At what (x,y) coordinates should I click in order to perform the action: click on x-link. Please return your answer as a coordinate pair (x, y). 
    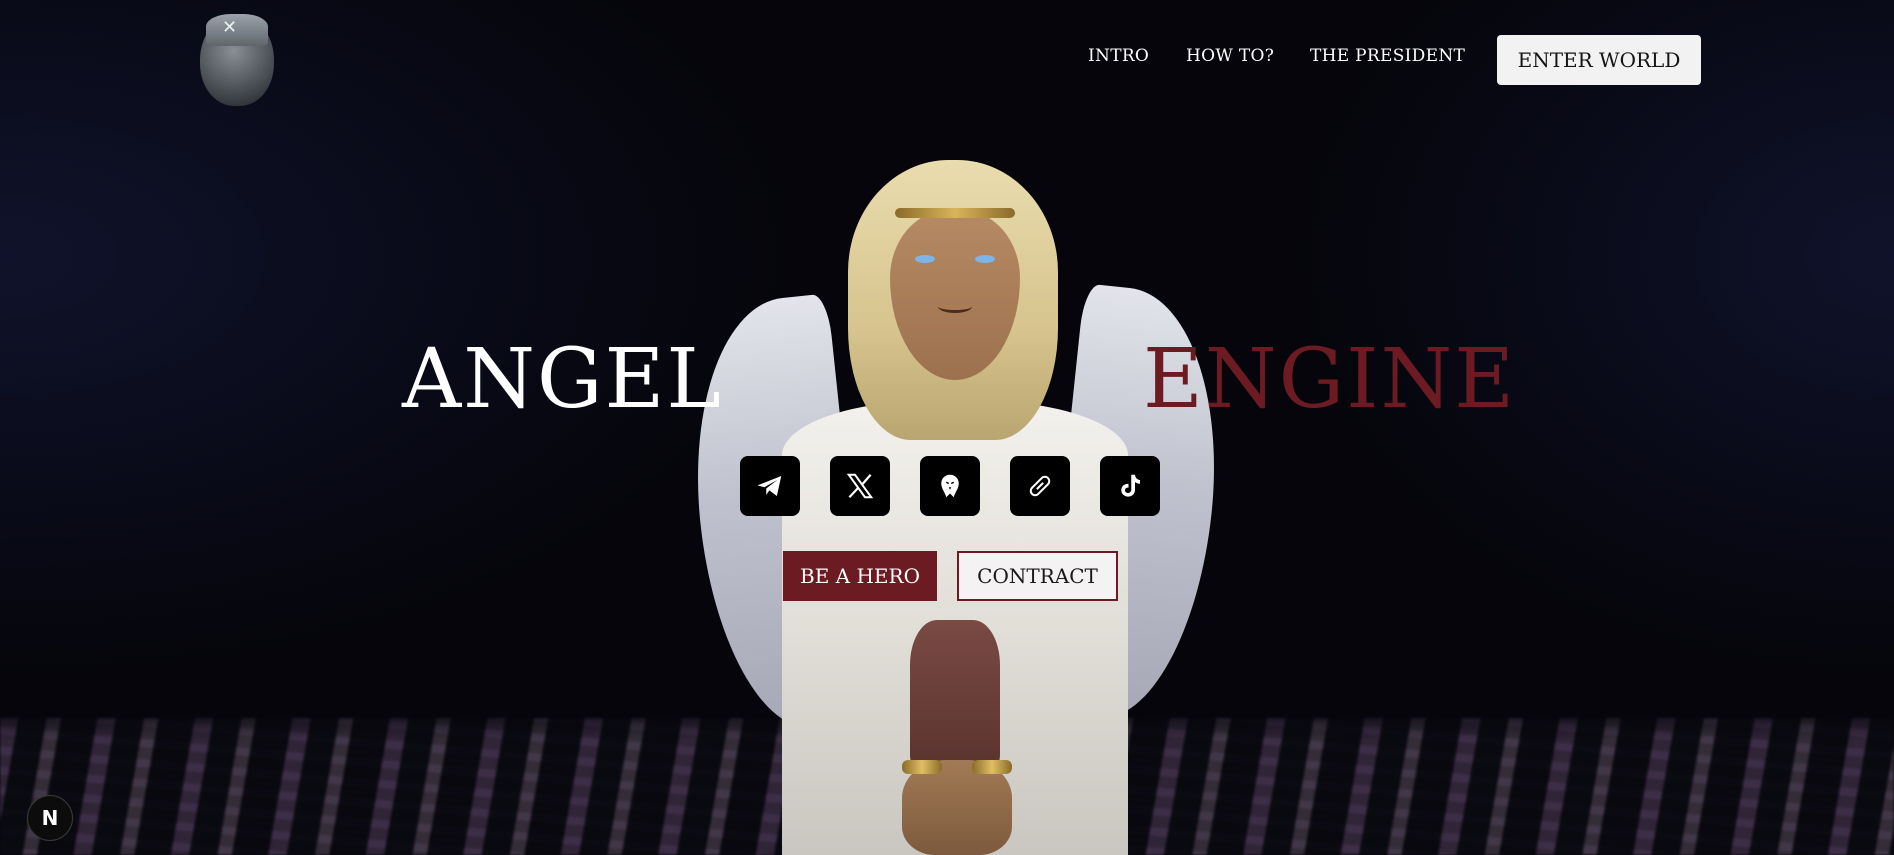
    Looking at the image, I should click on (860, 486).